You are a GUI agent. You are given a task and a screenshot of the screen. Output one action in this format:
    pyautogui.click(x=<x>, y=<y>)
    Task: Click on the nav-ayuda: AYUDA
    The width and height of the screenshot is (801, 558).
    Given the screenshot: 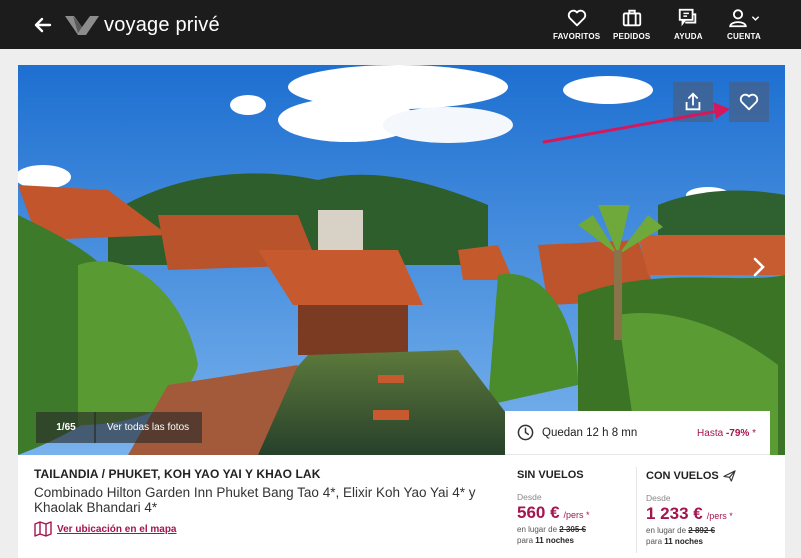 What is the action you would take?
    pyautogui.click(x=688, y=25)
    